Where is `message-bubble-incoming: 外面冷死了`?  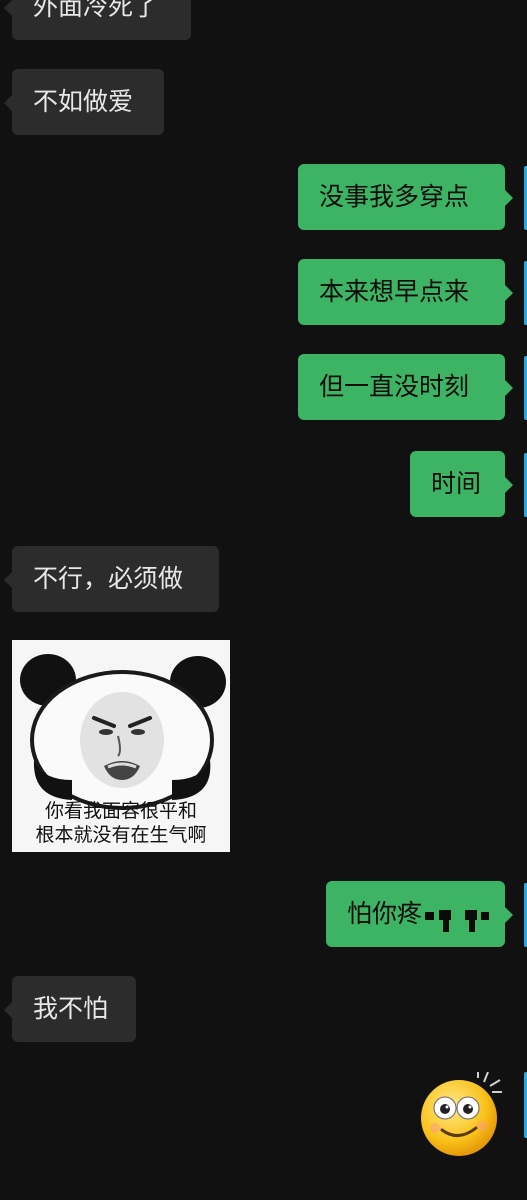 message-bubble-incoming: 外面冷死了 is located at coordinates (97, 20).